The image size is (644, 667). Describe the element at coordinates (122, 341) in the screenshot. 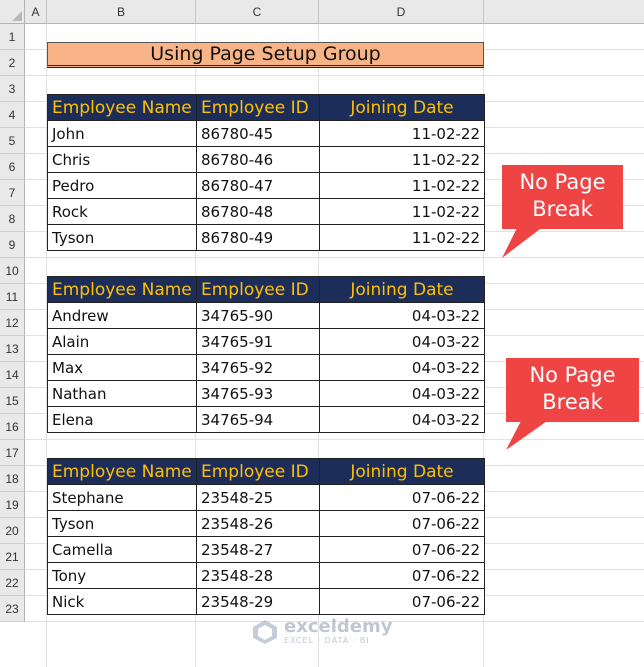

I see `cell-name: Alain` at that location.